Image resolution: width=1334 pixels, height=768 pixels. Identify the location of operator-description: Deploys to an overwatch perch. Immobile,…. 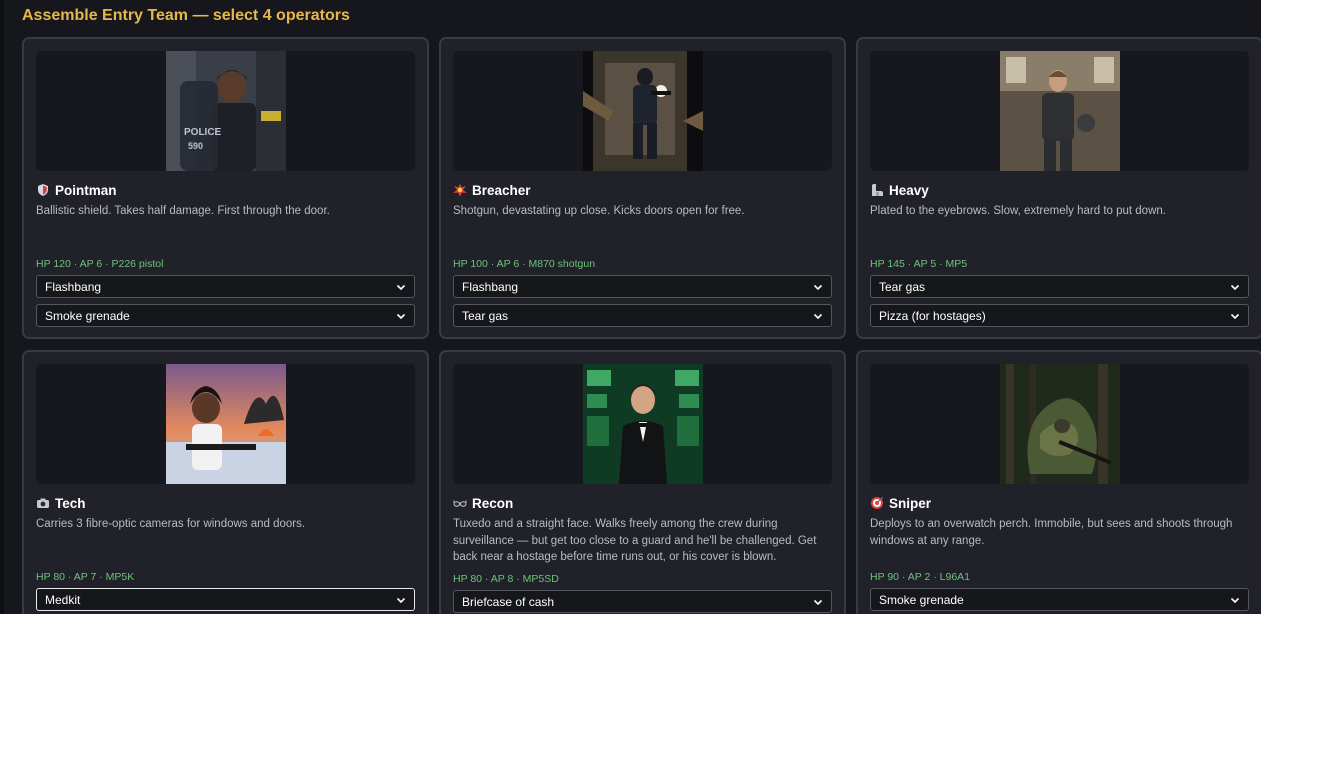
(1051, 532).